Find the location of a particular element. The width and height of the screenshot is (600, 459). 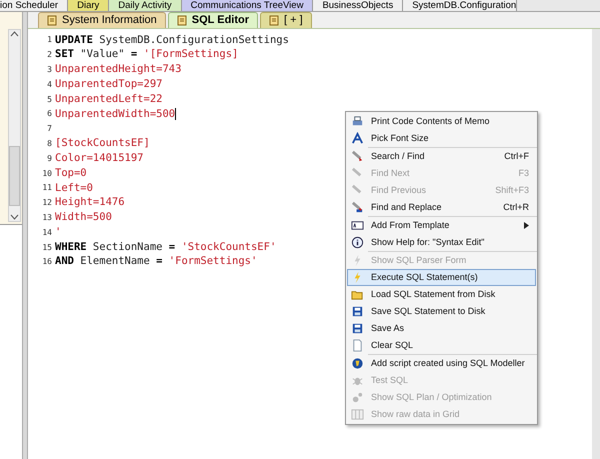

line-number: 6 is located at coordinates (49, 114).